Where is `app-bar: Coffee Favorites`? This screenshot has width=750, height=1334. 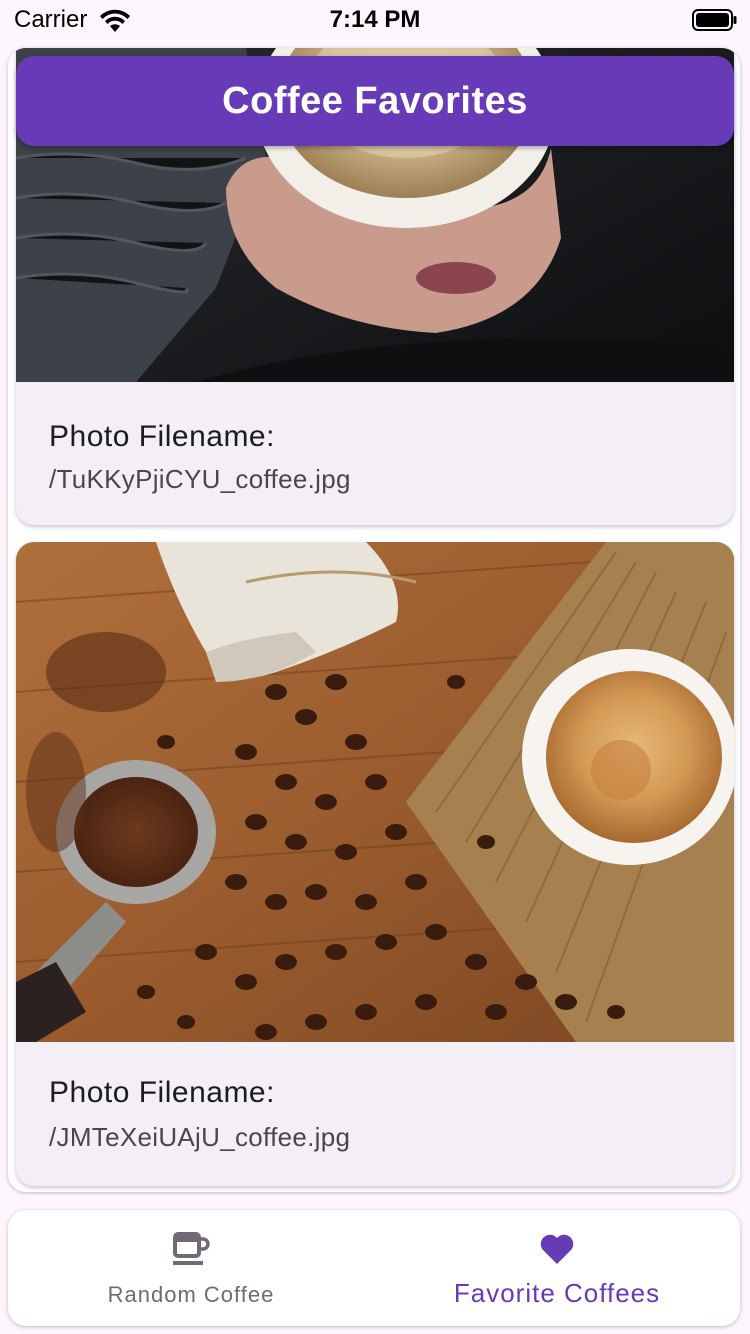 app-bar: Coffee Favorites is located at coordinates (375, 101).